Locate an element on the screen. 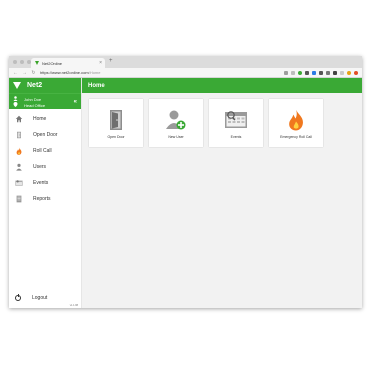 The height and width of the screenshot is (370, 370). open-door-tile: Open Door is located at coordinates (116, 123).